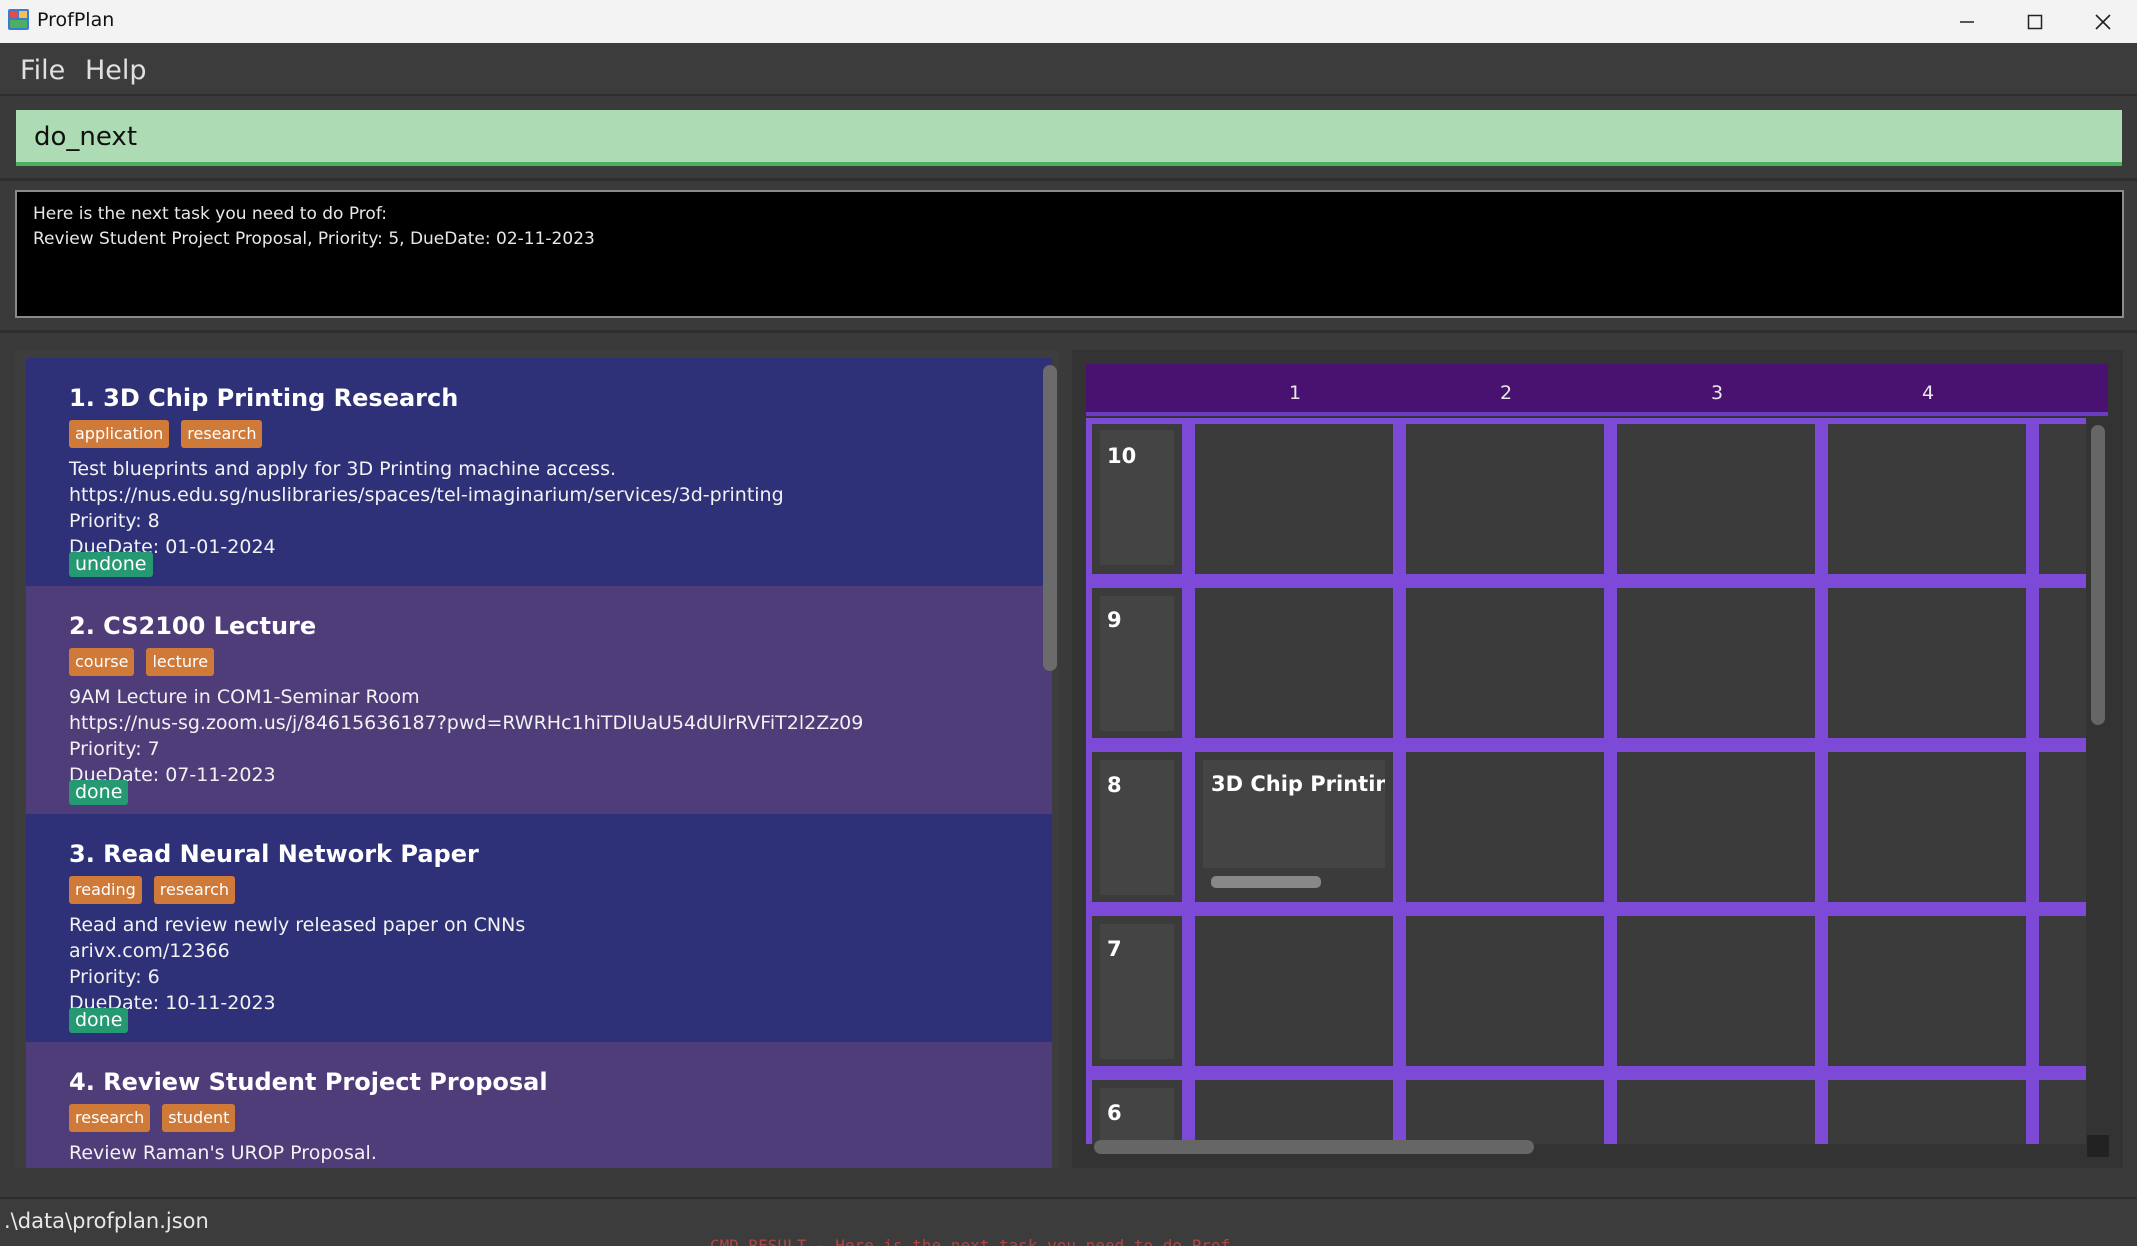 This screenshot has width=2137, height=1246. Describe the element at coordinates (308, 1082) in the screenshot. I see `task-title: 4. Review Student Project Proposal` at that location.